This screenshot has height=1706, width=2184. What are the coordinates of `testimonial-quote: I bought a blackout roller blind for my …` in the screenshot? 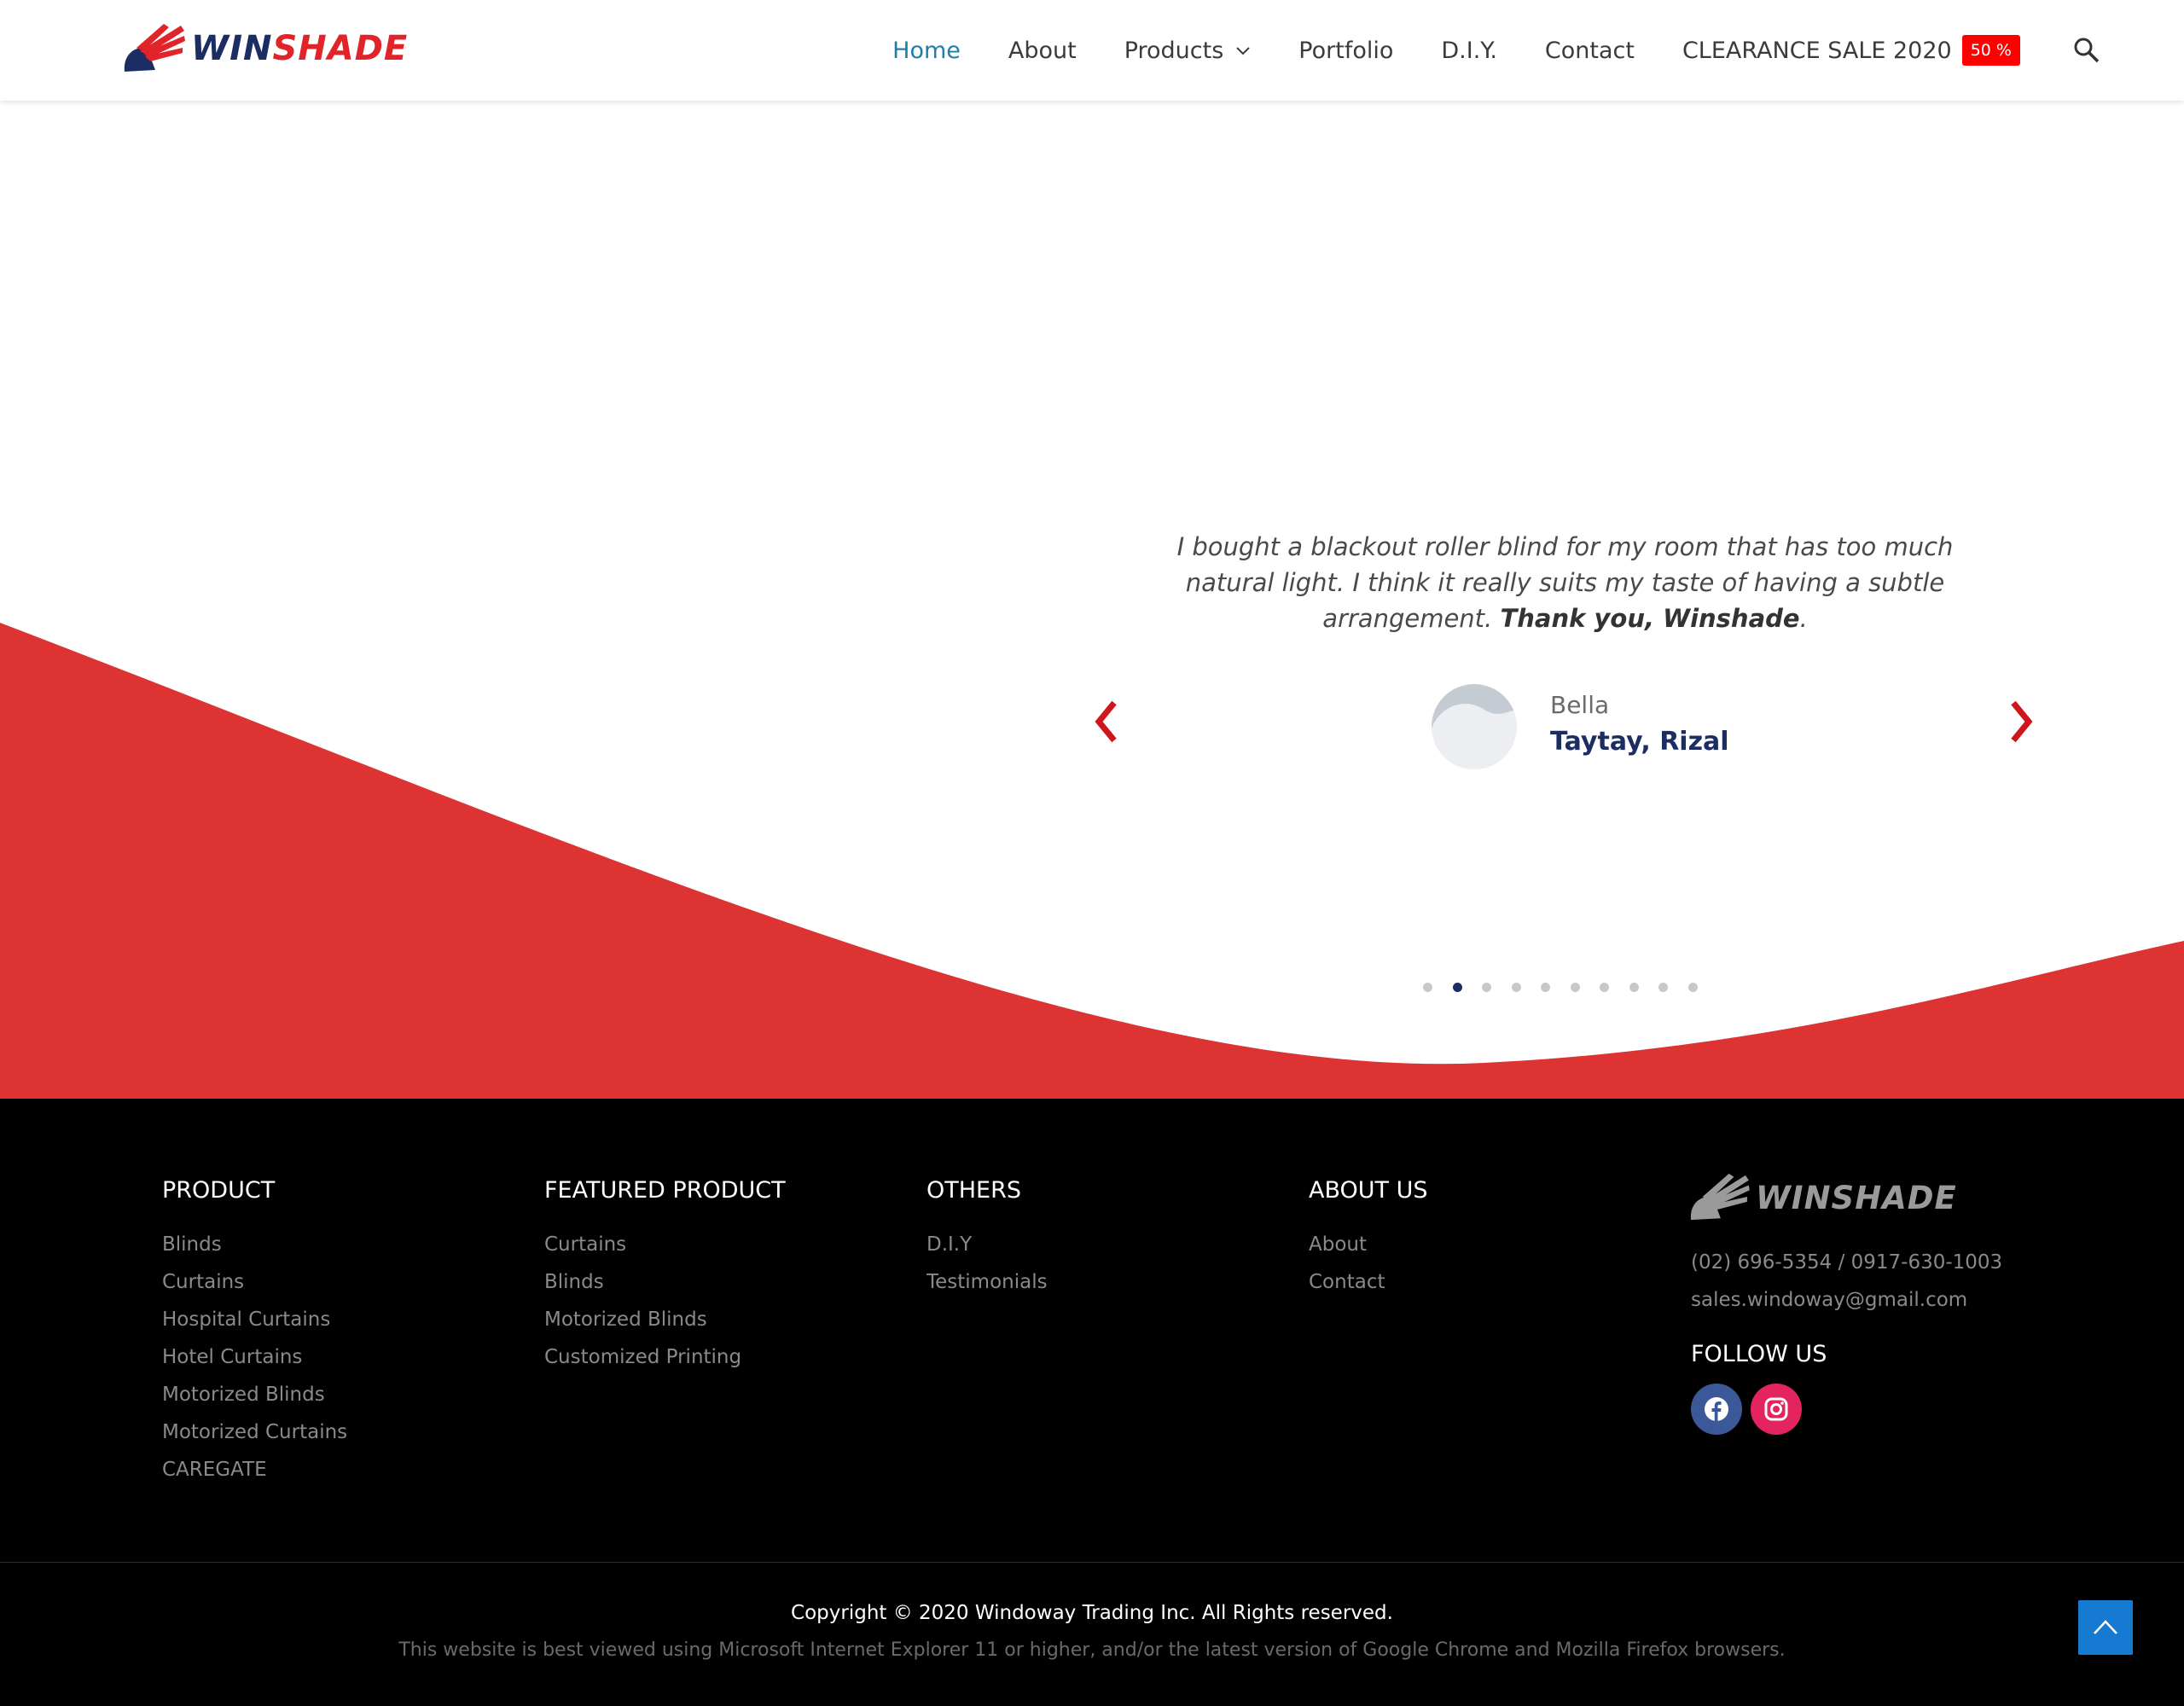 It's located at (1565, 582).